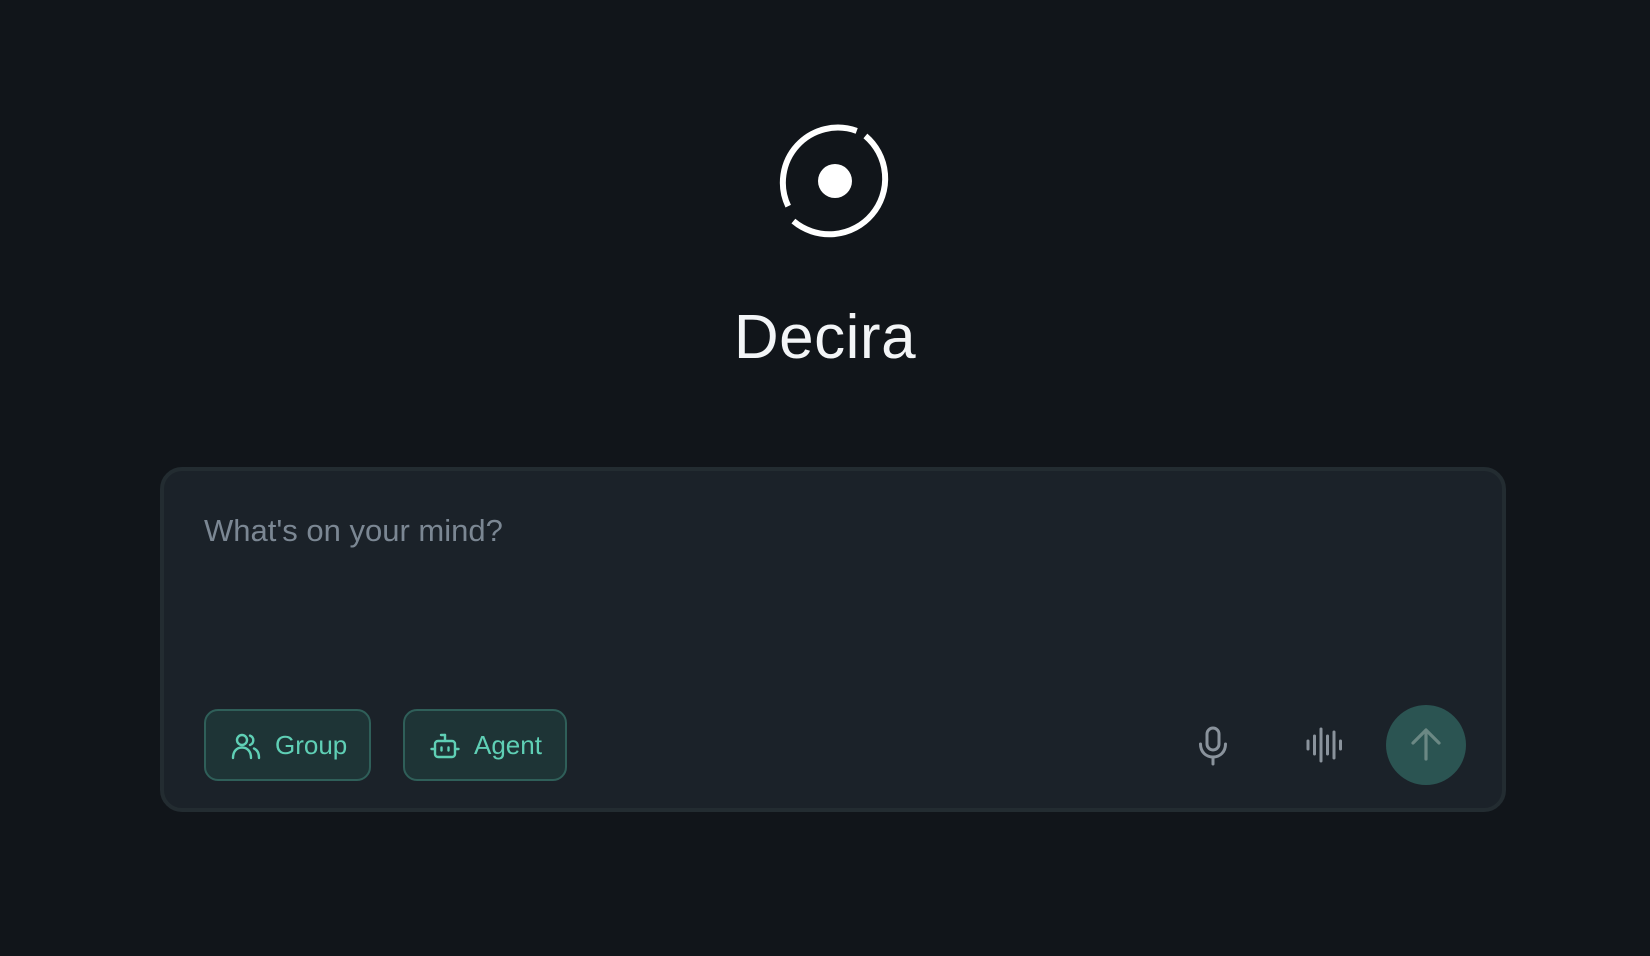  I want to click on microphone-button, so click(1213, 745).